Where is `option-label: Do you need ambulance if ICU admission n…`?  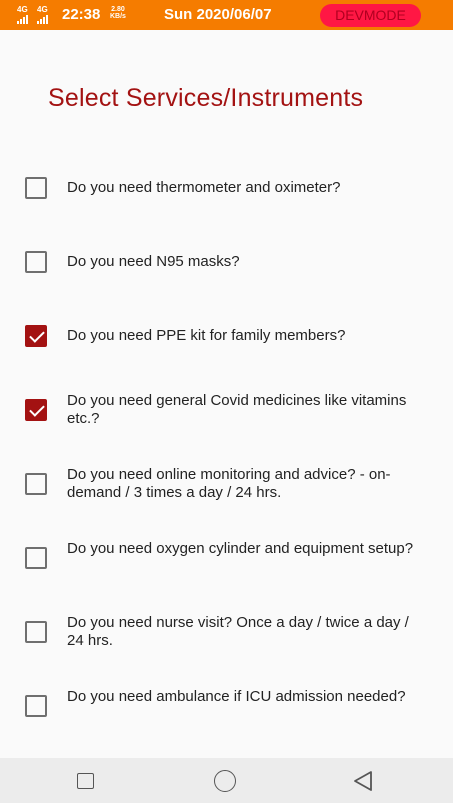 option-label: Do you need ambulance if ICU admission n… is located at coordinates (236, 696).